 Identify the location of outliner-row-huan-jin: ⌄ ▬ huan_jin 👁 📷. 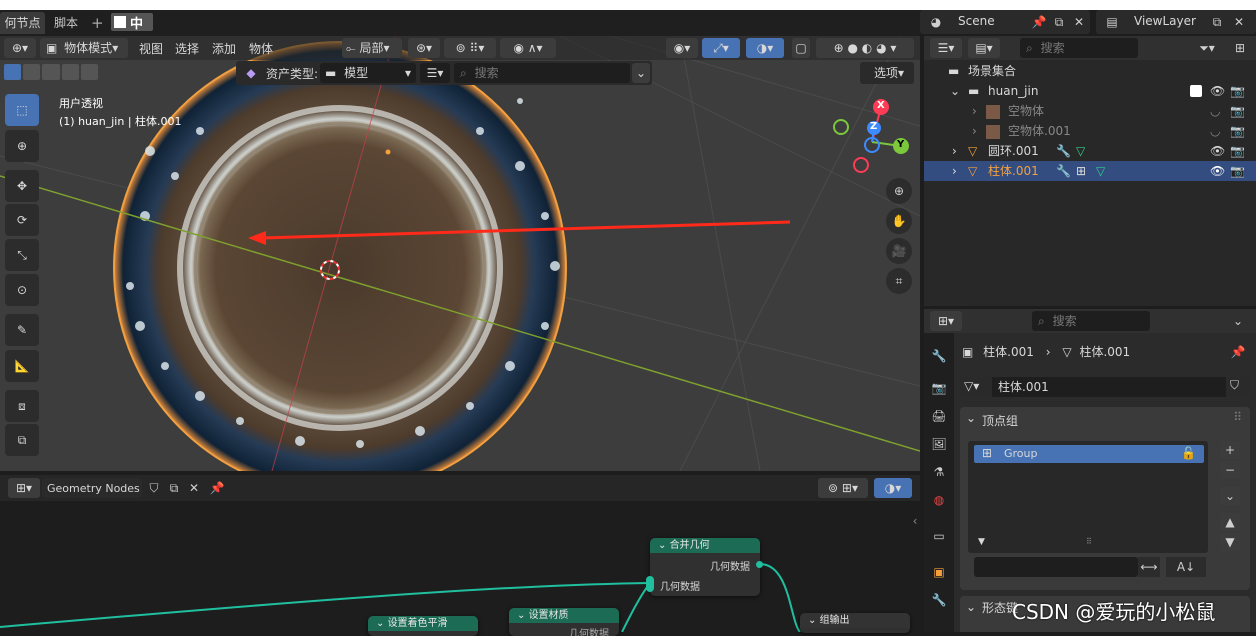
(1090, 91).